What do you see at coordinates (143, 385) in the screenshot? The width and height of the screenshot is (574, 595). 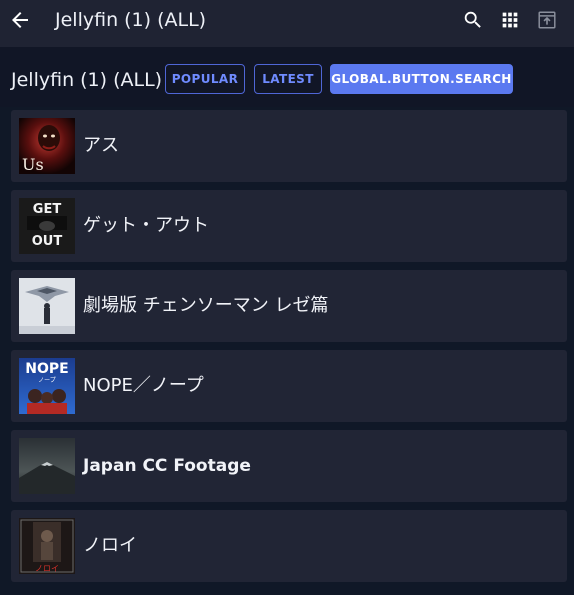 I see `item-title: NOPE／ノープ` at bounding box center [143, 385].